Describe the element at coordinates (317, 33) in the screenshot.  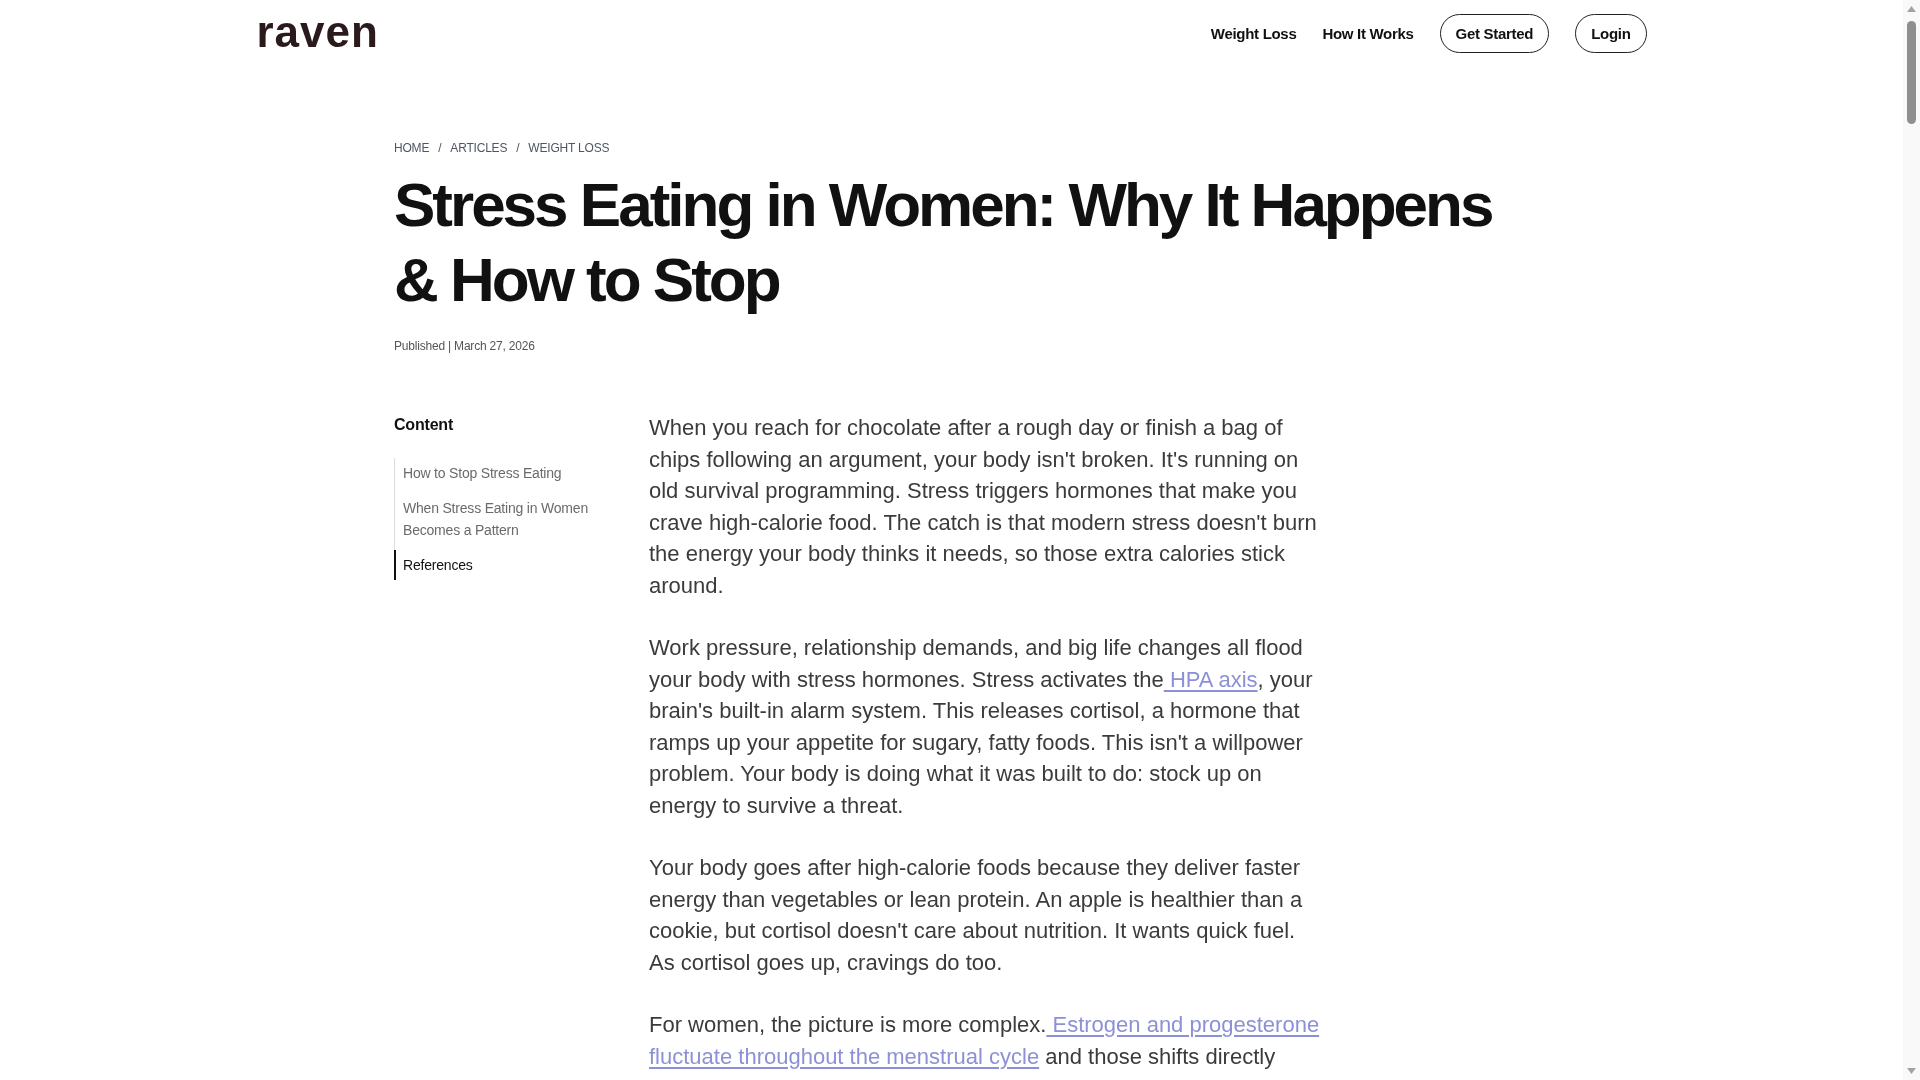
I see `logo: raven` at that location.